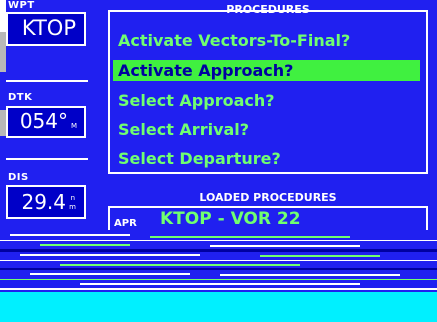 The height and width of the screenshot is (322, 437). I want to click on bottom-bar, so click(218, 307).